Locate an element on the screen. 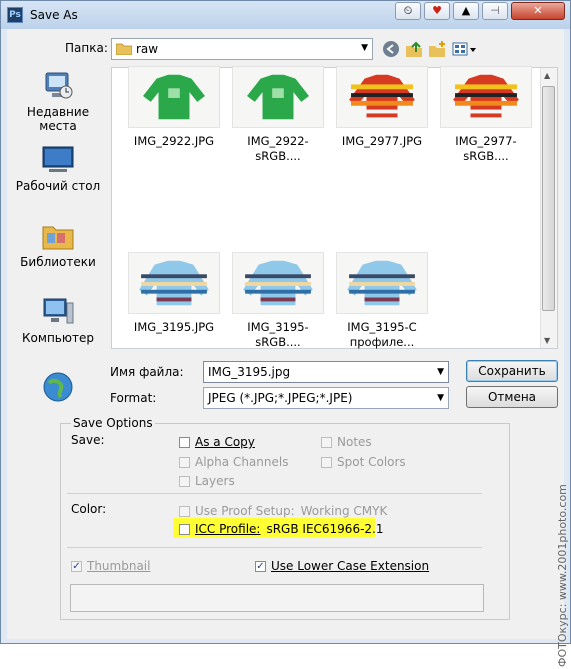  format-label: Format: is located at coordinates (133, 398).